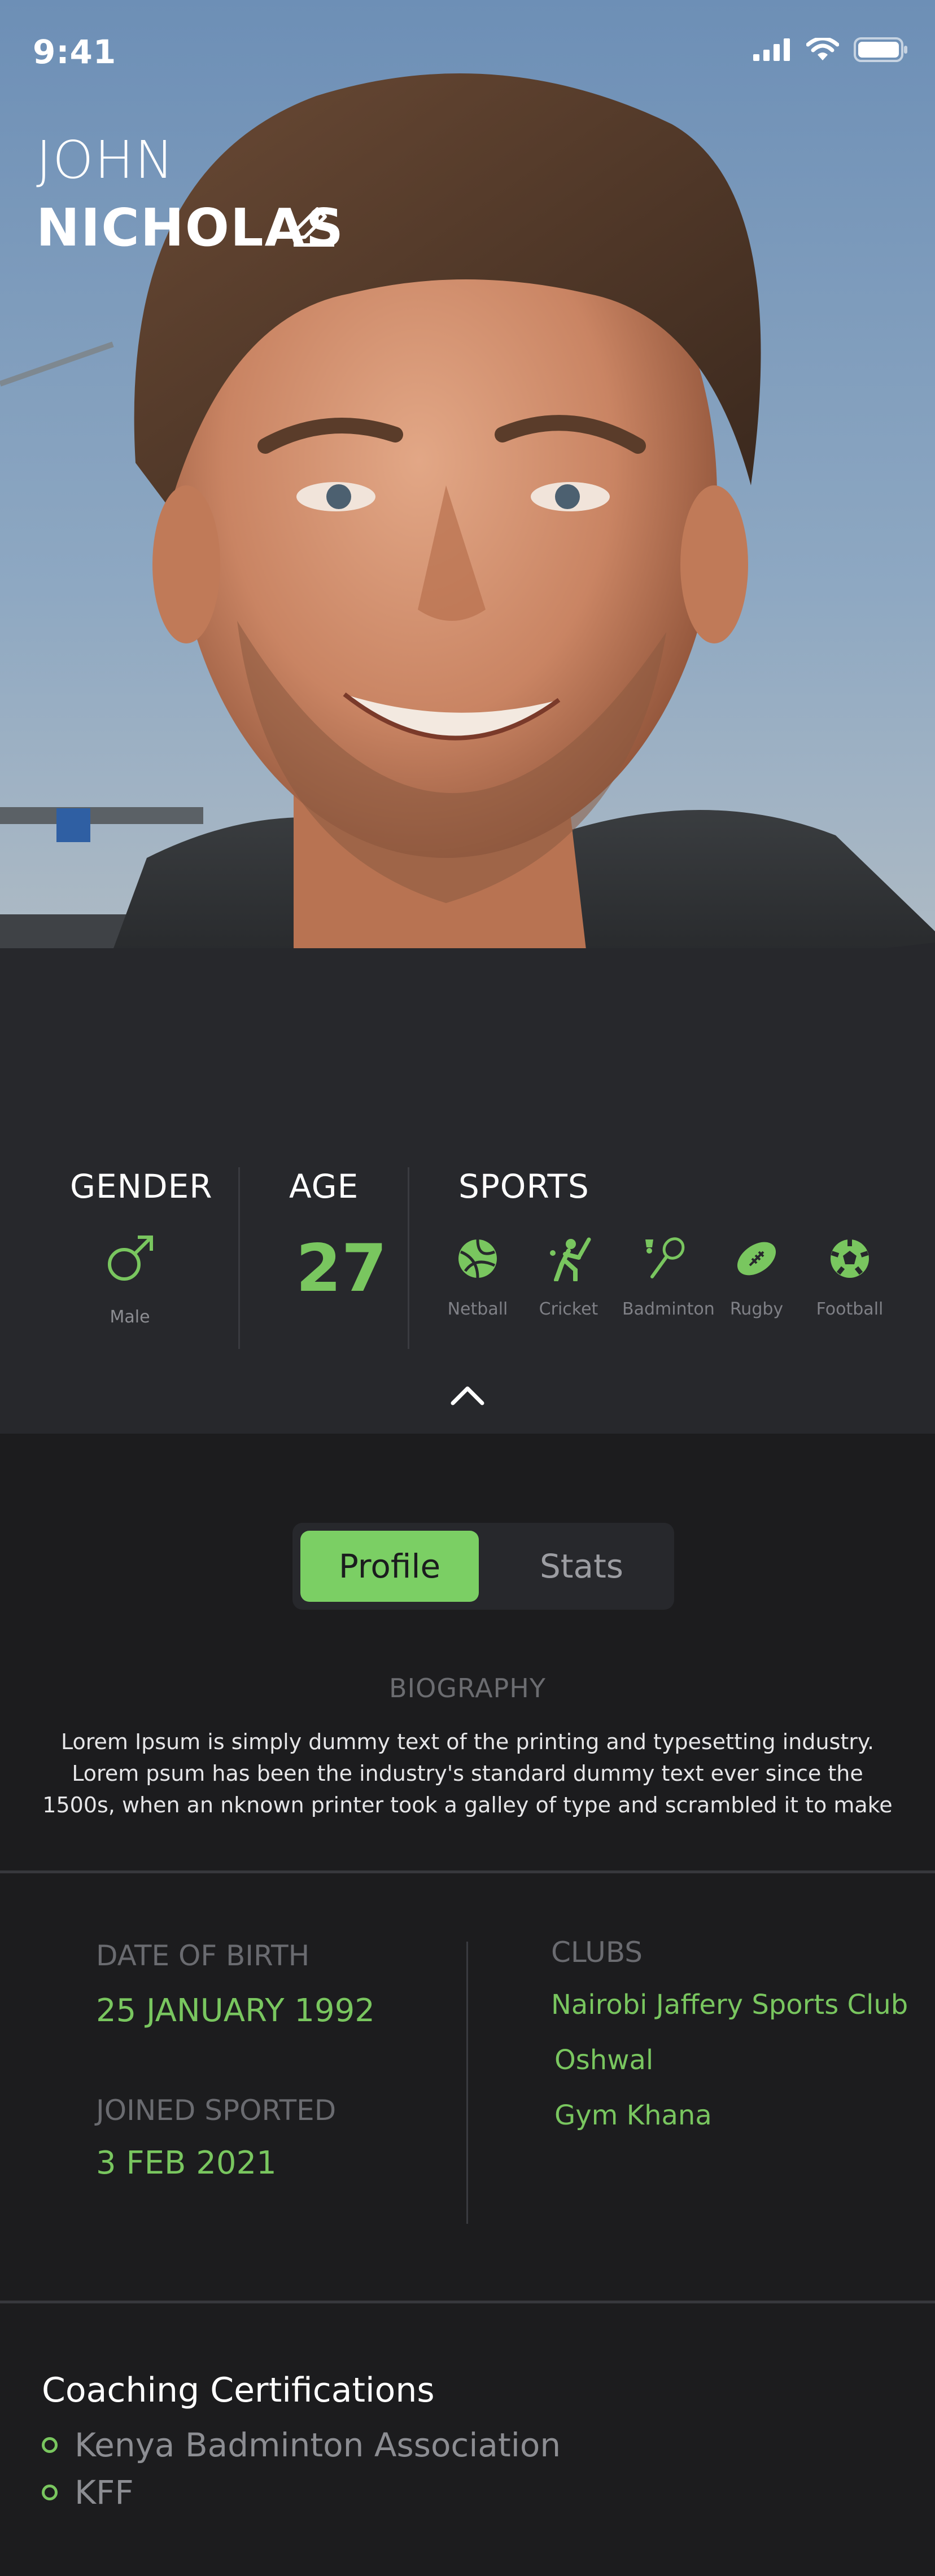 The image size is (935, 2576). Describe the element at coordinates (130, 1317) in the screenshot. I see `gender-value: Male` at that location.